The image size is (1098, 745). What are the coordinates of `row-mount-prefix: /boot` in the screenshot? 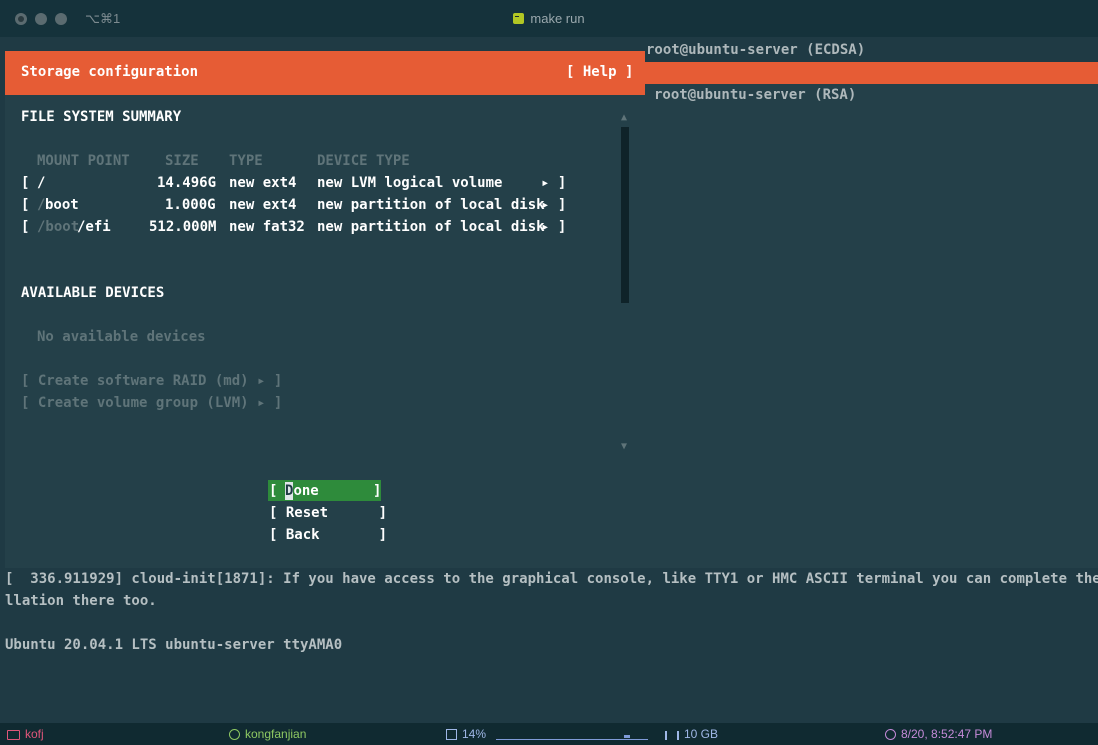 It's located at (58, 227).